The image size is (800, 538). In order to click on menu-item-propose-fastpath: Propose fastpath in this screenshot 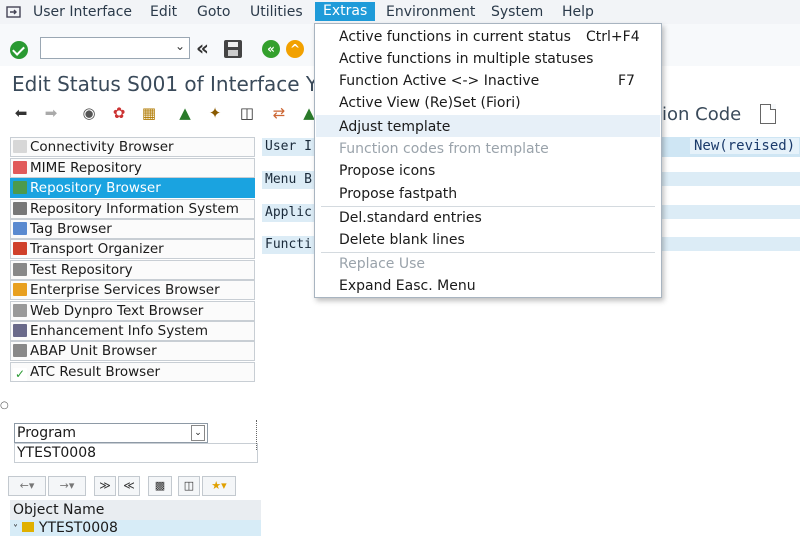, I will do `click(398, 194)`.